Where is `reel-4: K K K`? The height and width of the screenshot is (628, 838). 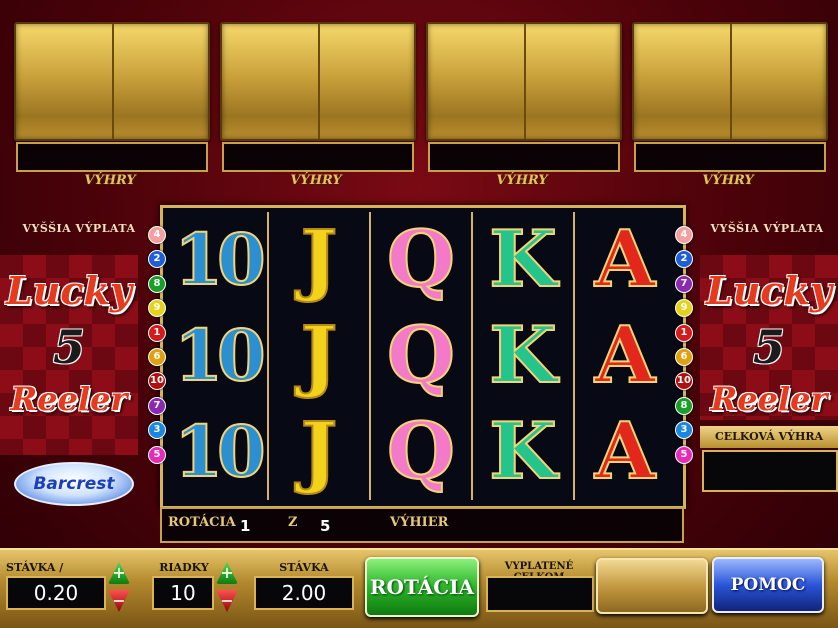 reel-4: K K K is located at coordinates (524, 356).